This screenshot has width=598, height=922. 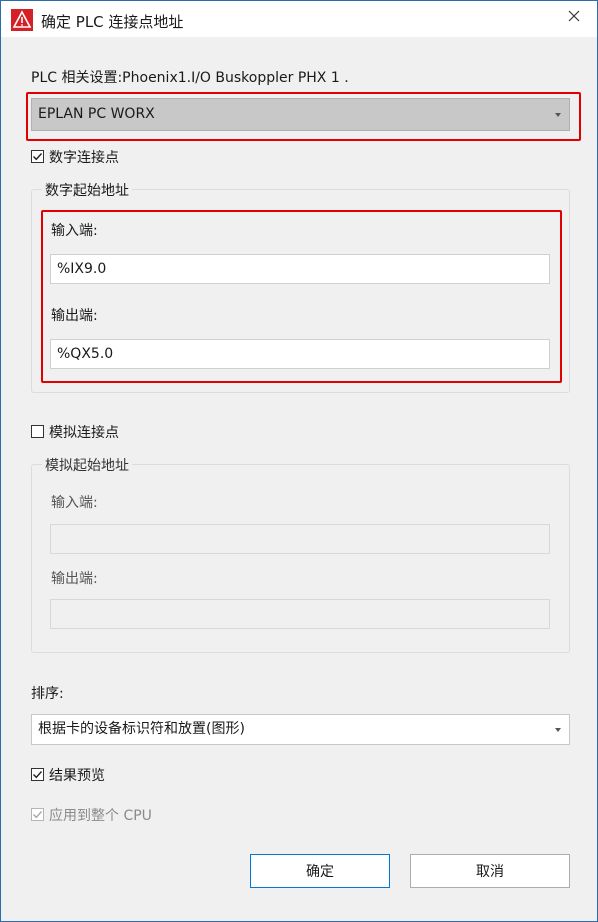 I want to click on analog-group-title: 模拟起始地址, so click(x=87, y=465).